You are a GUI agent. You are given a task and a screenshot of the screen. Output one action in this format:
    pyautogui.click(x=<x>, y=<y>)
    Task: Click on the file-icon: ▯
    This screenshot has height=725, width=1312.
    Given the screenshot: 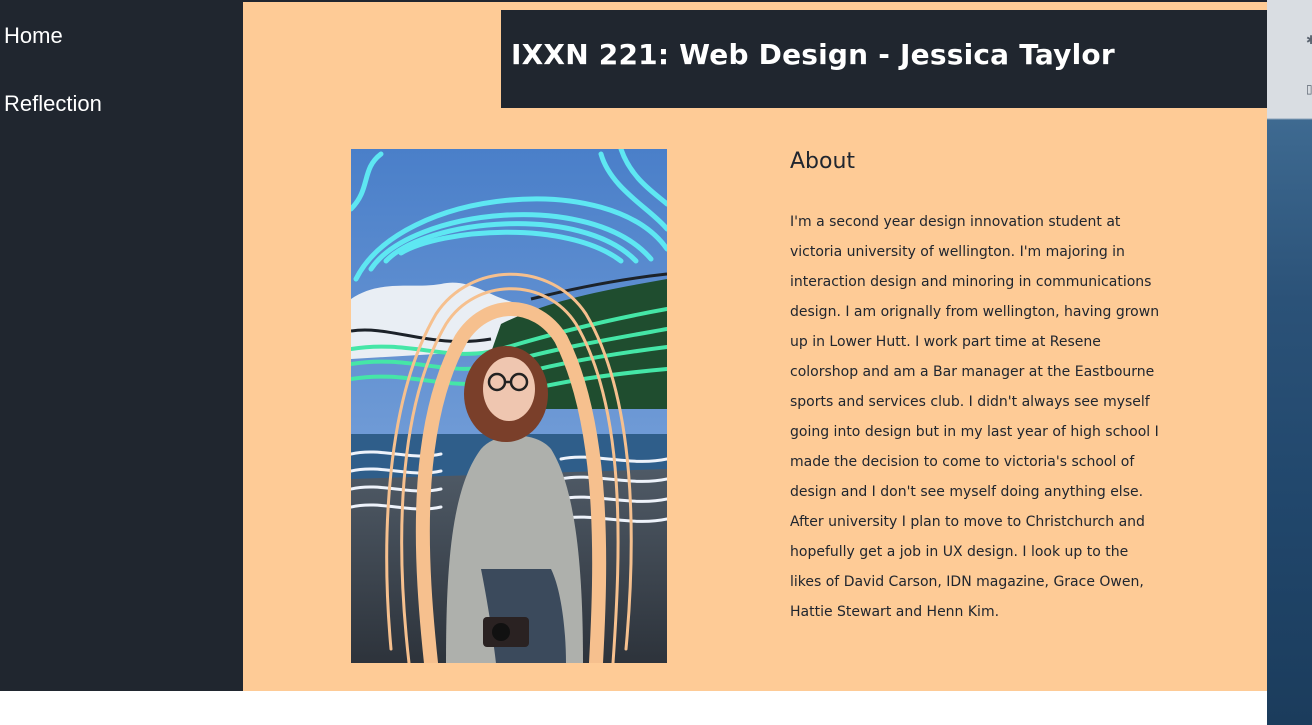 What is the action you would take?
    pyautogui.click(x=1309, y=89)
    